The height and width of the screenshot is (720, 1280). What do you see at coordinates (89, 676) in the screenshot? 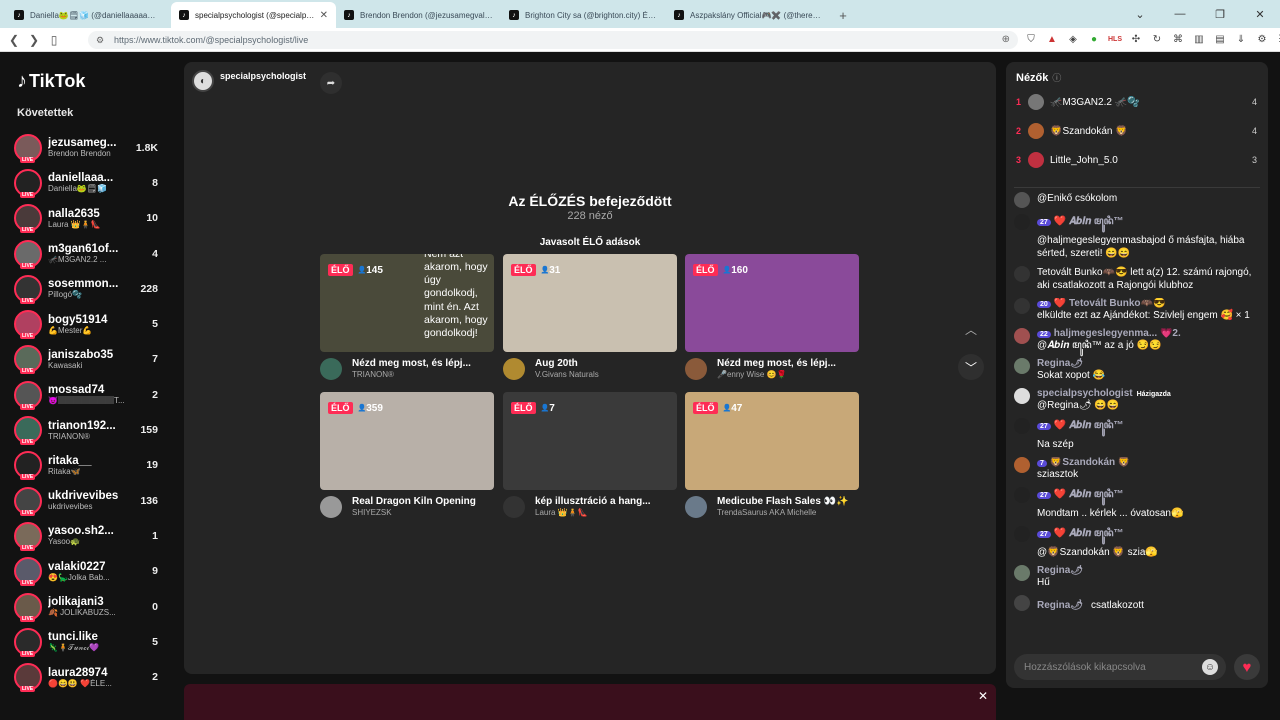
I see `following-item: LIVE laura28974 🔴😄😃 ❤️ÉLE... 2` at bounding box center [89, 676].